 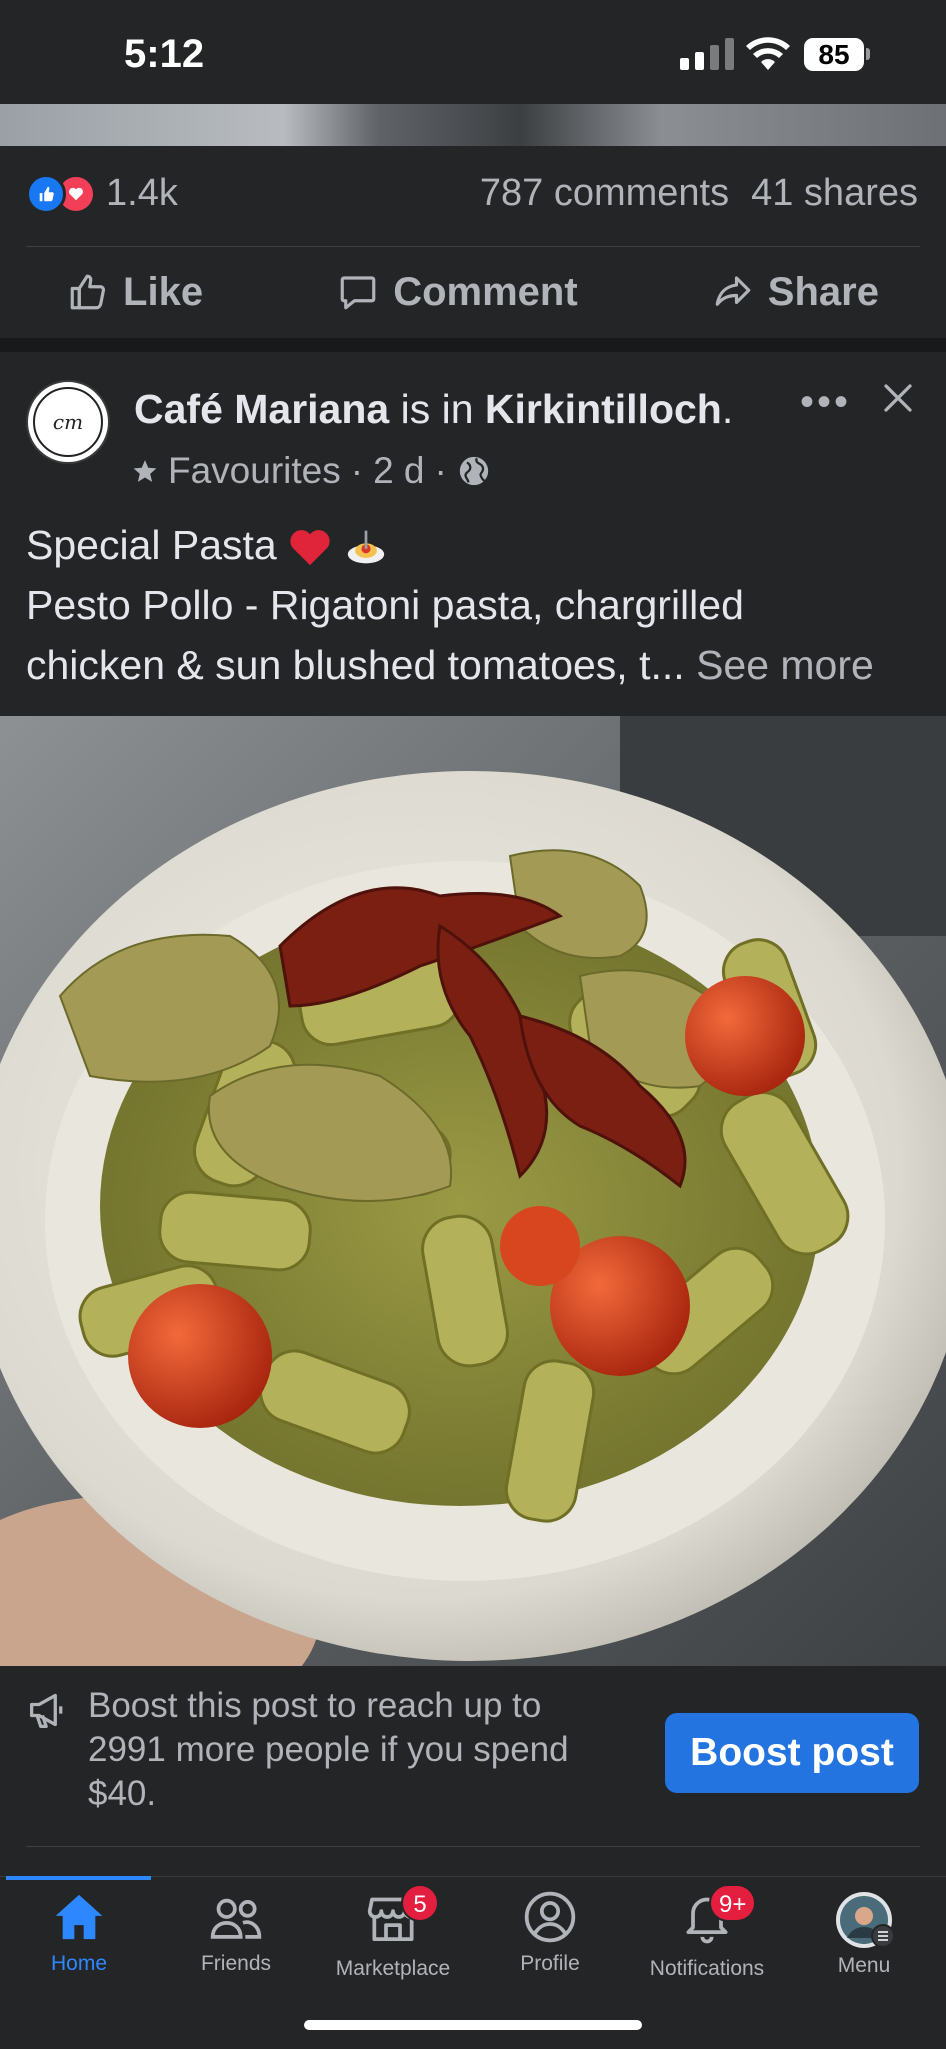 I want to click on post-line-1: Special Pasta, so click(x=476, y=545).